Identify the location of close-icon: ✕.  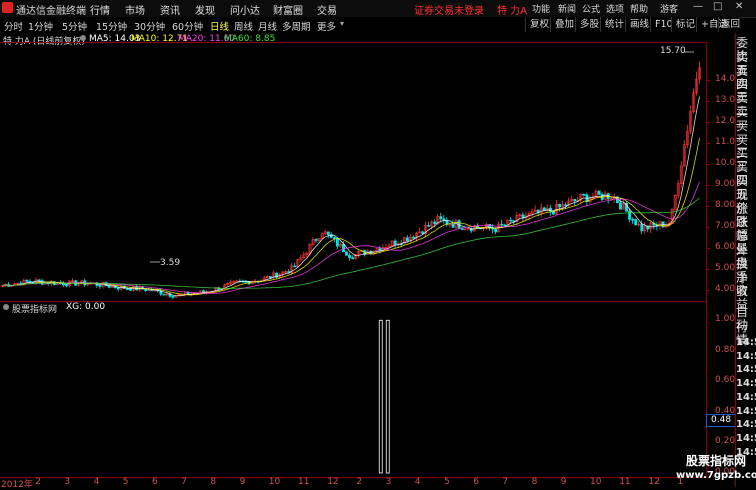
(739, 6).